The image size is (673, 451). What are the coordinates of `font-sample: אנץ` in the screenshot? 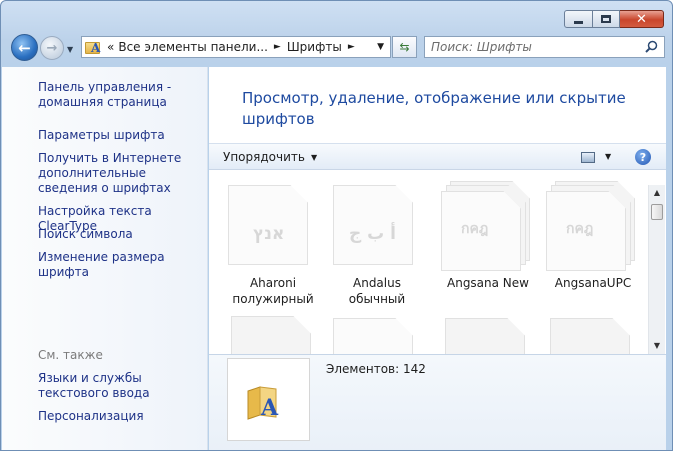 It's located at (269, 234).